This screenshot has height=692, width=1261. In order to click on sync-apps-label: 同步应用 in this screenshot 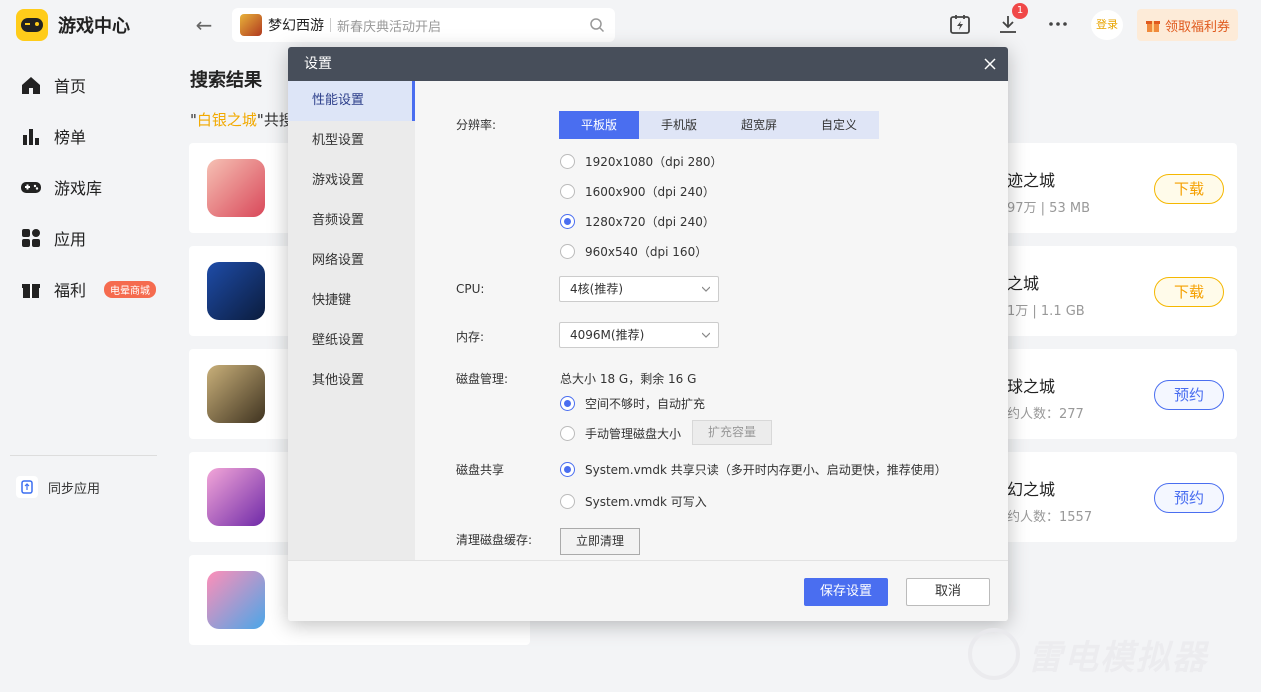, I will do `click(74, 489)`.